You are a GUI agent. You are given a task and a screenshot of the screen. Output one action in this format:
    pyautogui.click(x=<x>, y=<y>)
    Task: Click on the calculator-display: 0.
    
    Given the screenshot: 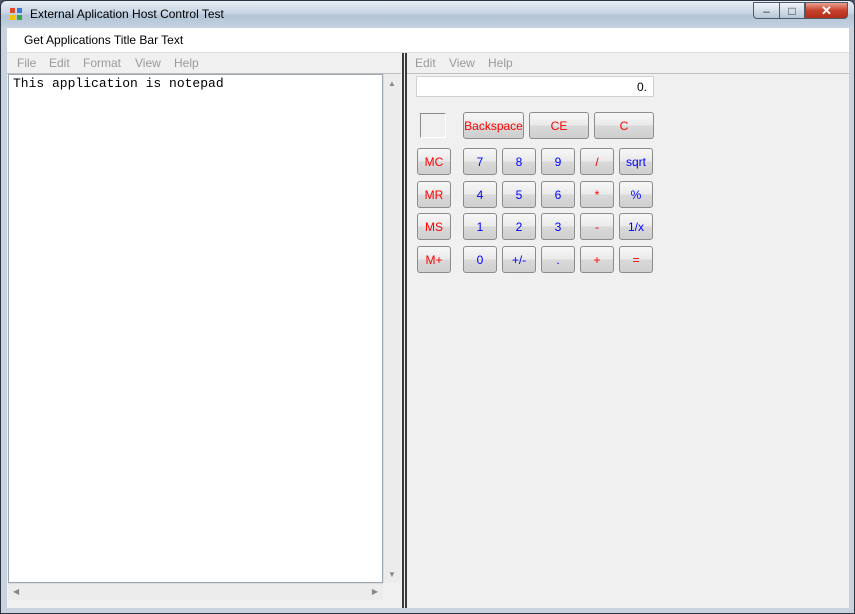 What is the action you would take?
    pyautogui.click(x=535, y=86)
    